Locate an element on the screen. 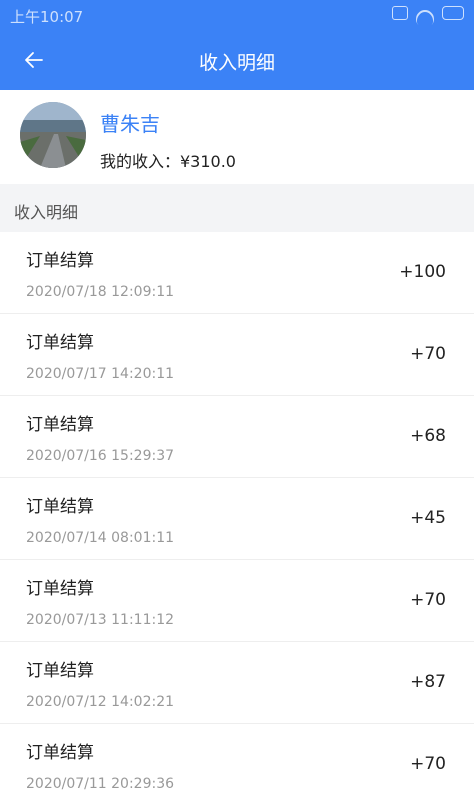  nav-bar: 收入明细 is located at coordinates (237, 61).